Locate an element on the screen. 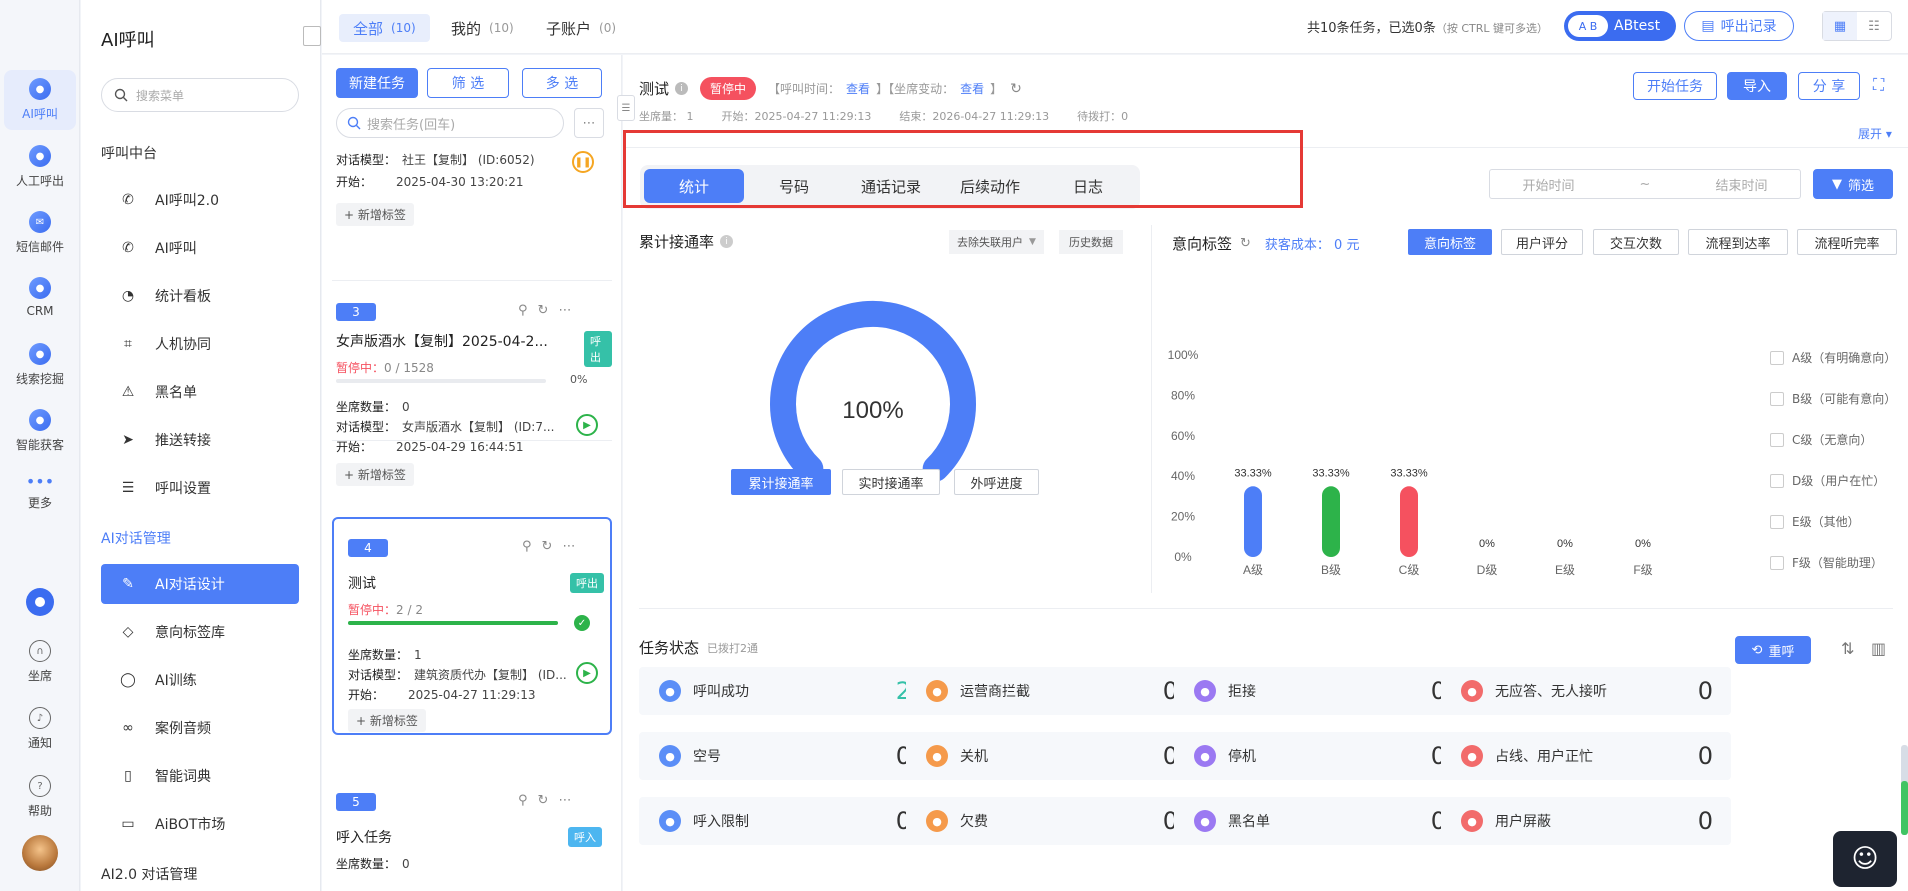 The height and width of the screenshot is (891, 1908). multi-select-button: 多 选 is located at coordinates (562, 83).